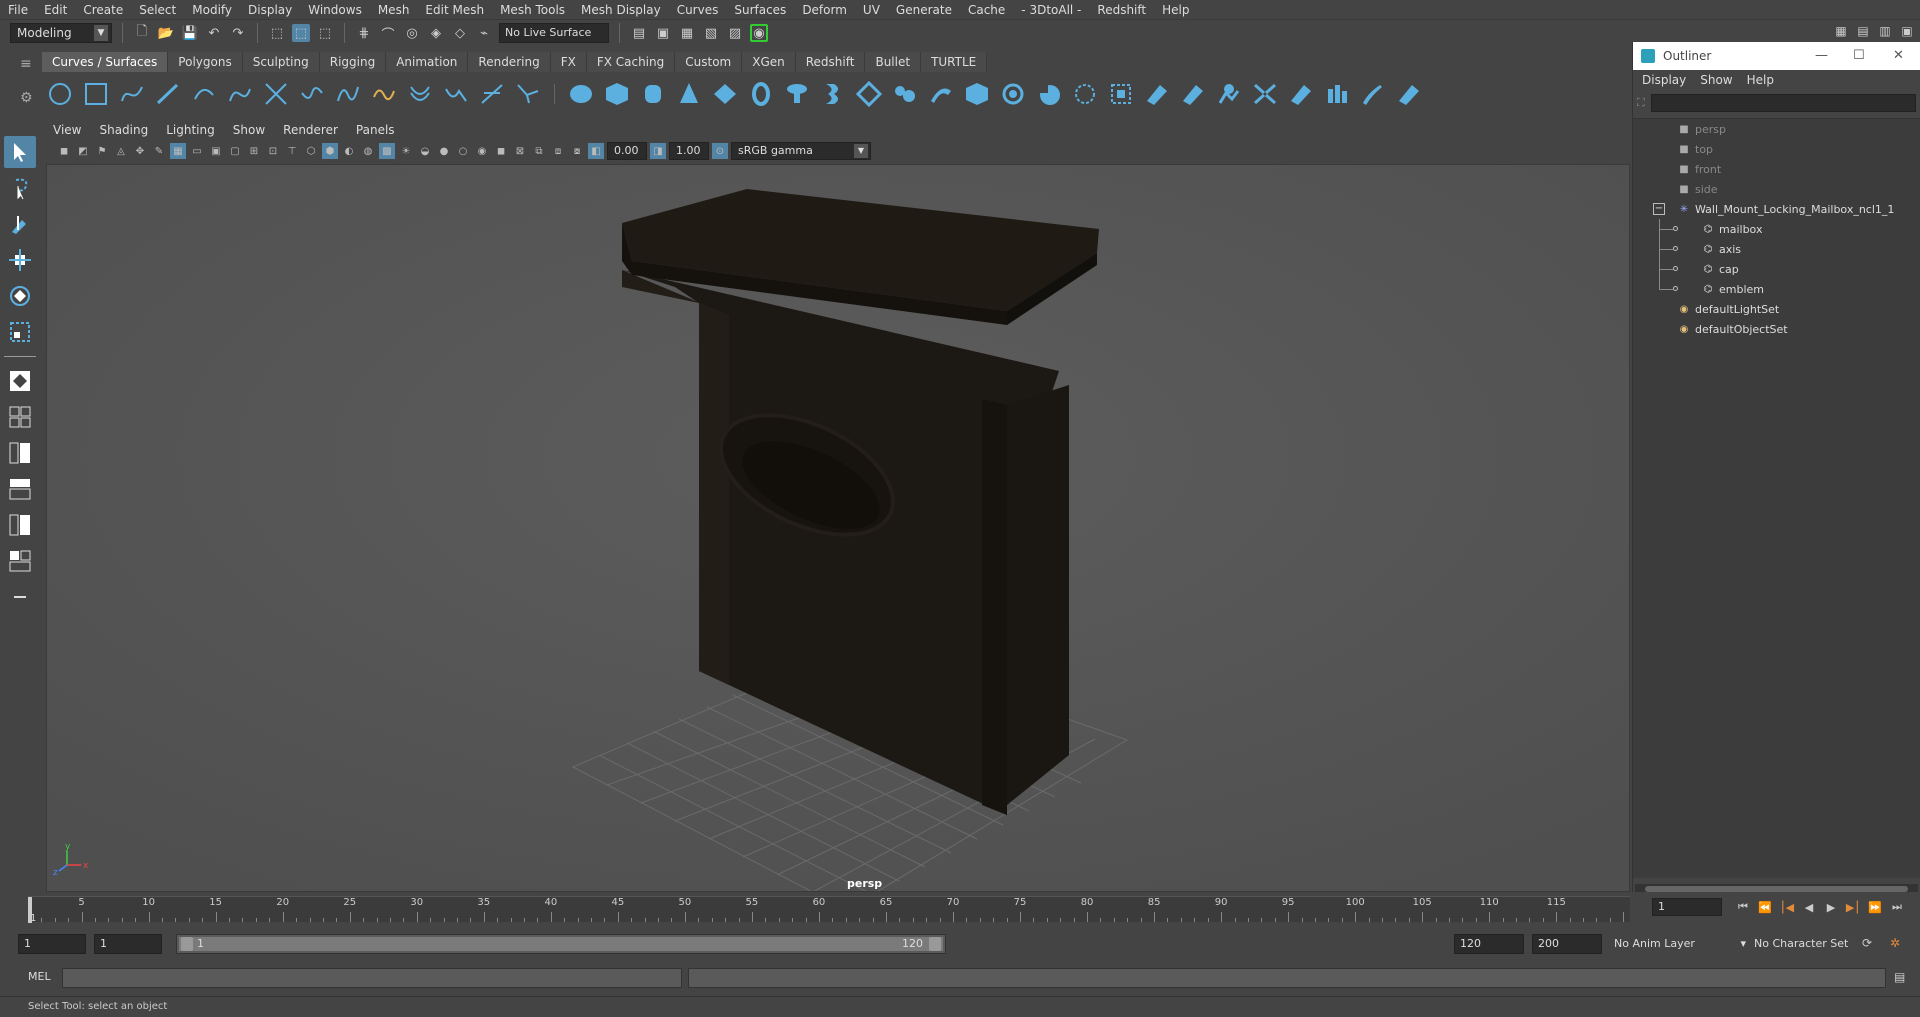 This screenshot has height=1017, width=1920. What do you see at coordinates (55, 10) in the screenshot?
I see `menu-edit: Edit` at bounding box center [55, 10].